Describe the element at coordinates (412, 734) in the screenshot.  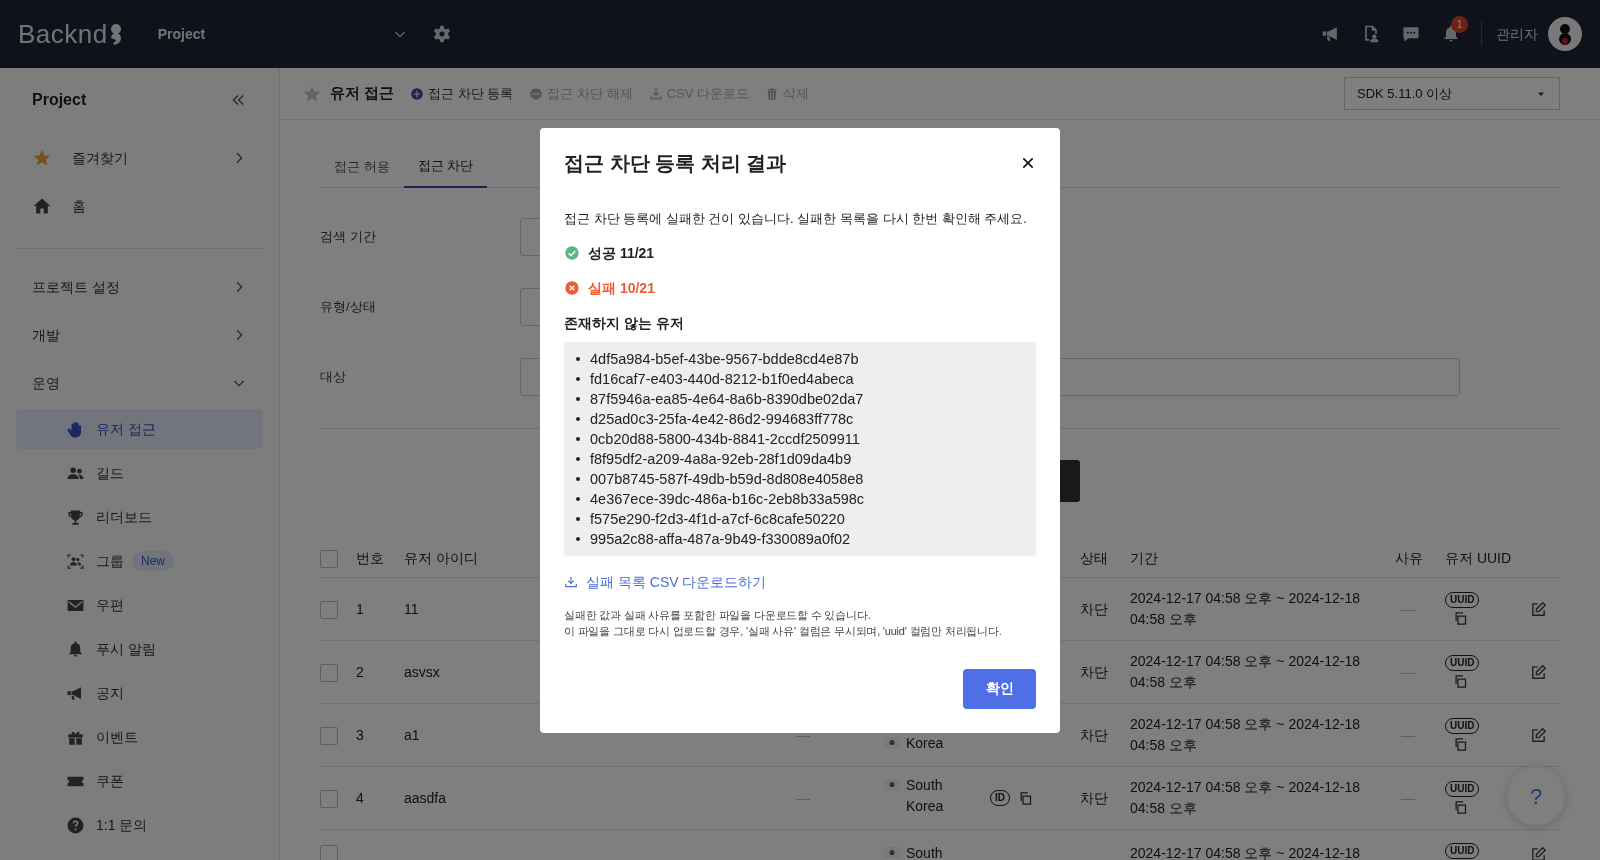
I see `table-cell: a1` at that location.